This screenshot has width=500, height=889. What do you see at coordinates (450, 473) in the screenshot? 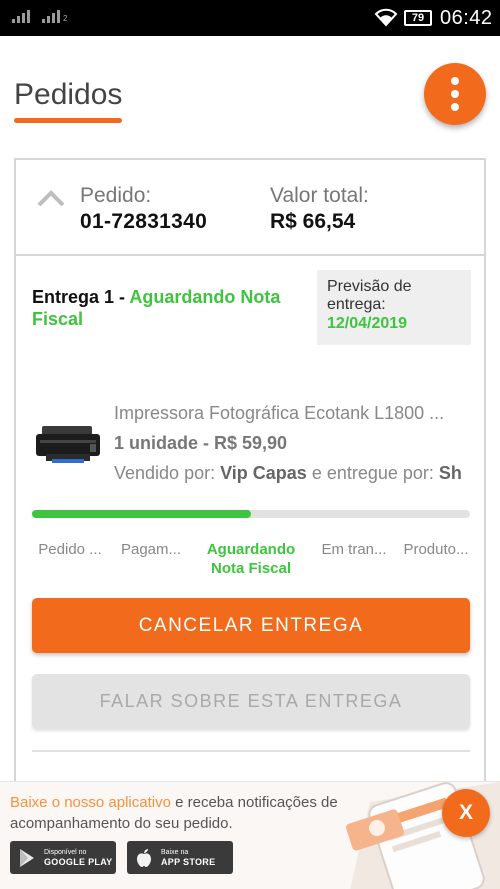
I see `carrier-name: Sh` at bounding box center [450, 473].